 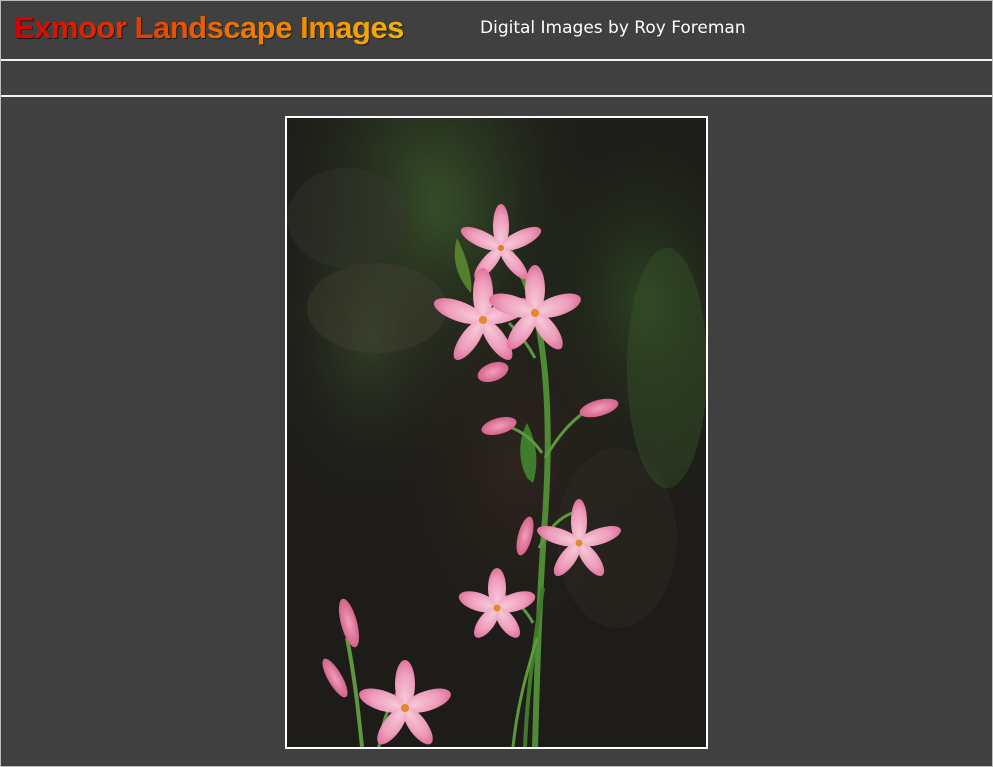 I want to click on nav-divider, so click(x=496, y=96).